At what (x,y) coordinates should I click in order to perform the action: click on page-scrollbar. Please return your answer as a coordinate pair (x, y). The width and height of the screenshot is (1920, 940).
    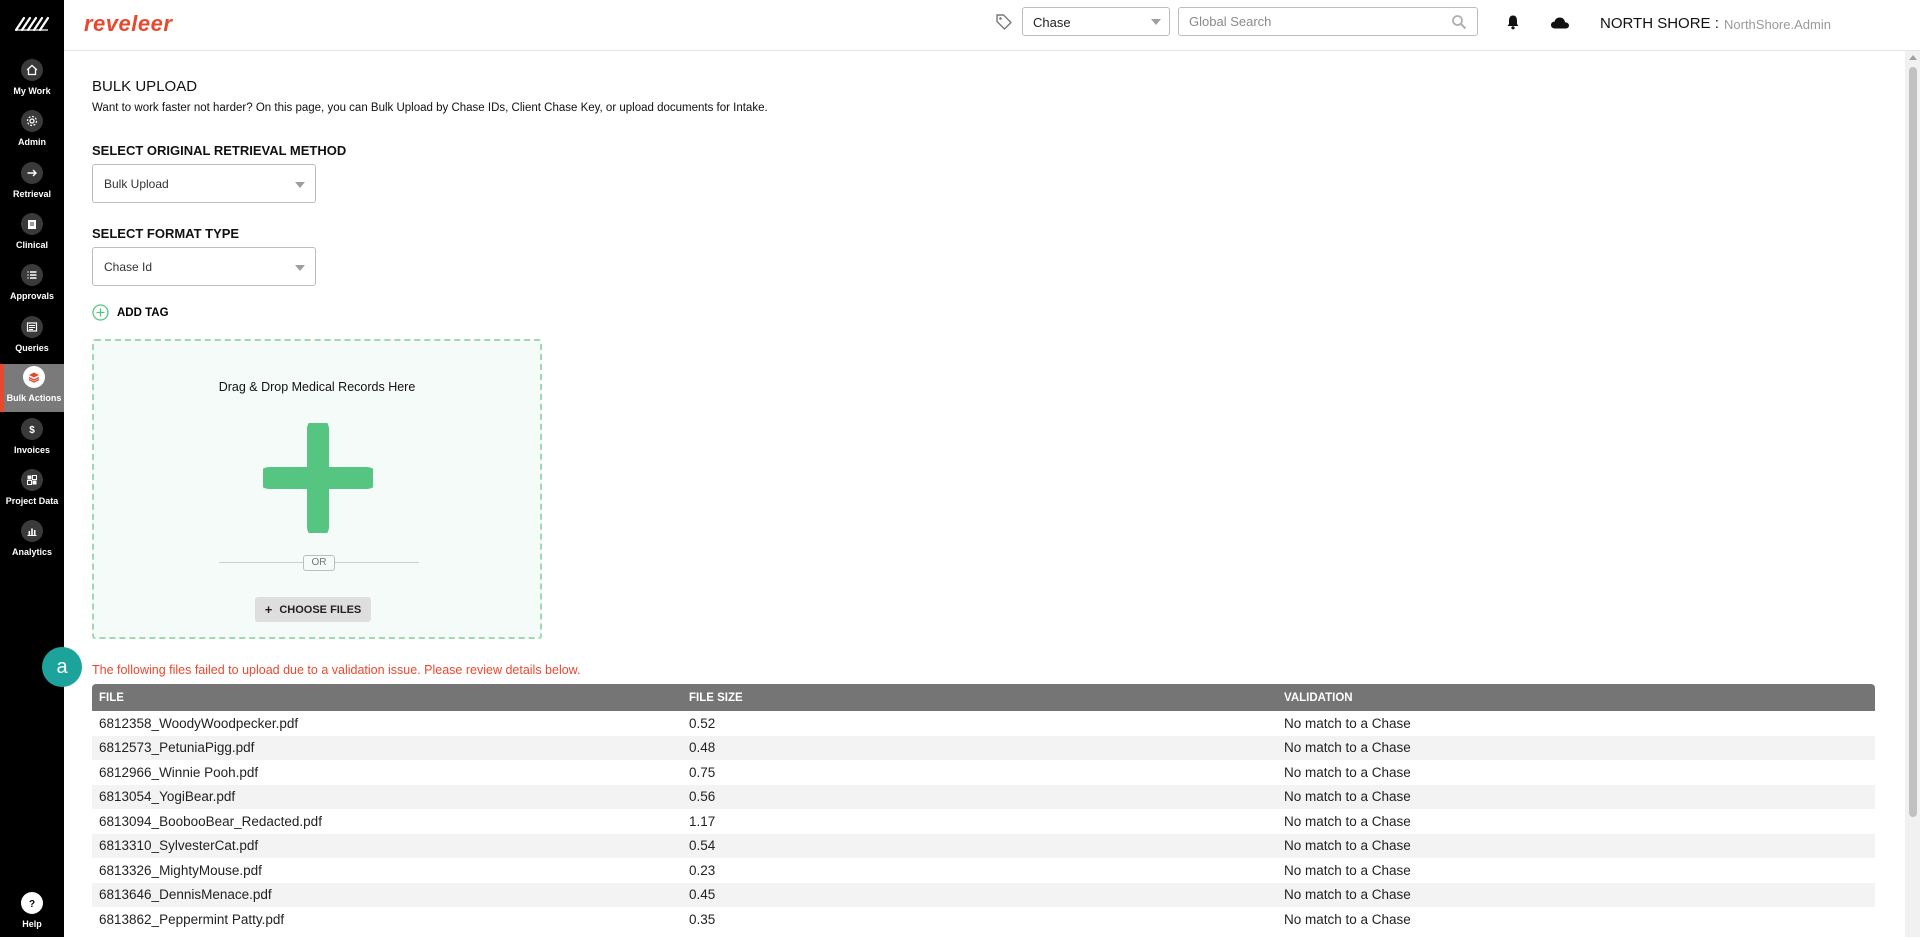
    Looking at the image, I should click on (1912, 494).